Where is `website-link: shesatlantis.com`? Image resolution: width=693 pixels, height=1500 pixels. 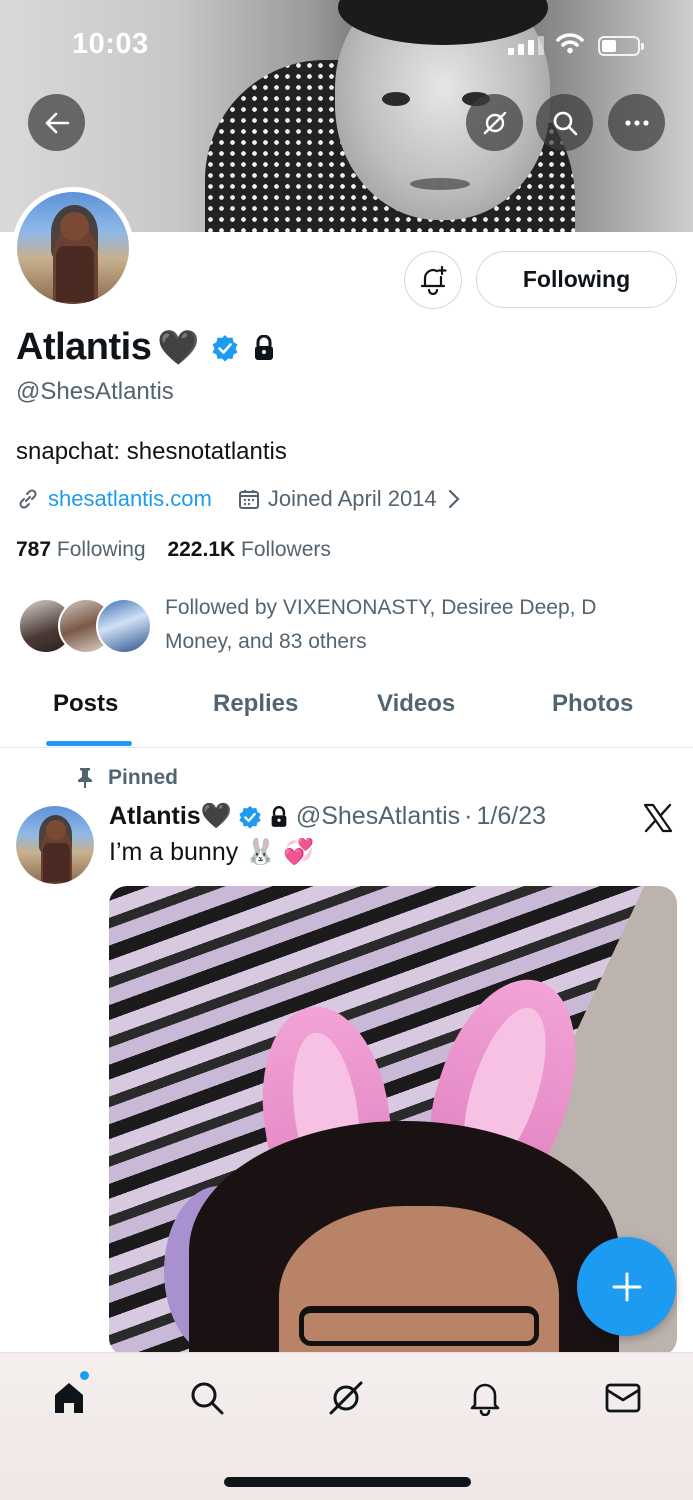 website-link: shesatlantis.com is located at coordinates (130, 499).